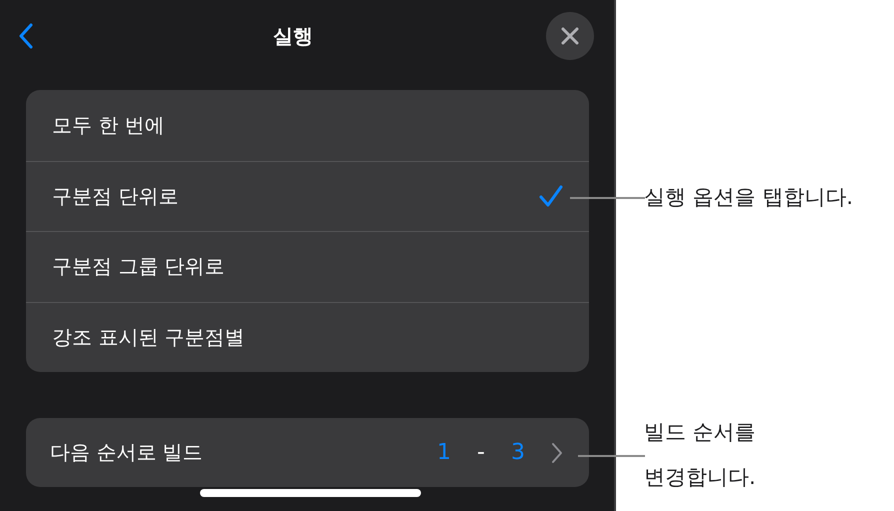 The image size is (894, 511). Describe the element at coordinates (115, 196) in the screenshot. I see `option-label: 구분점 단위로` at that location.